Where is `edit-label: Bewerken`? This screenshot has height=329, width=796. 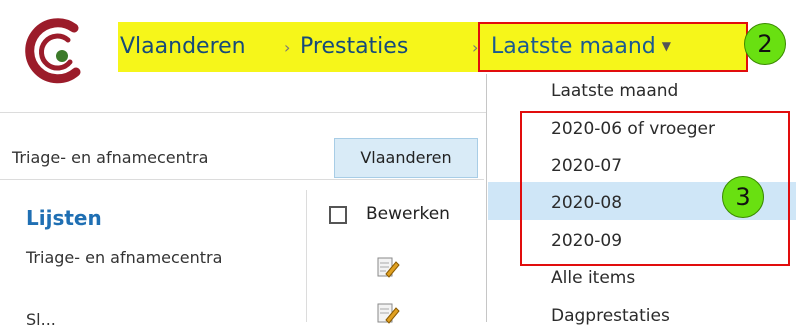 edit-label: Bewerken is located at coordinates (408, 214).